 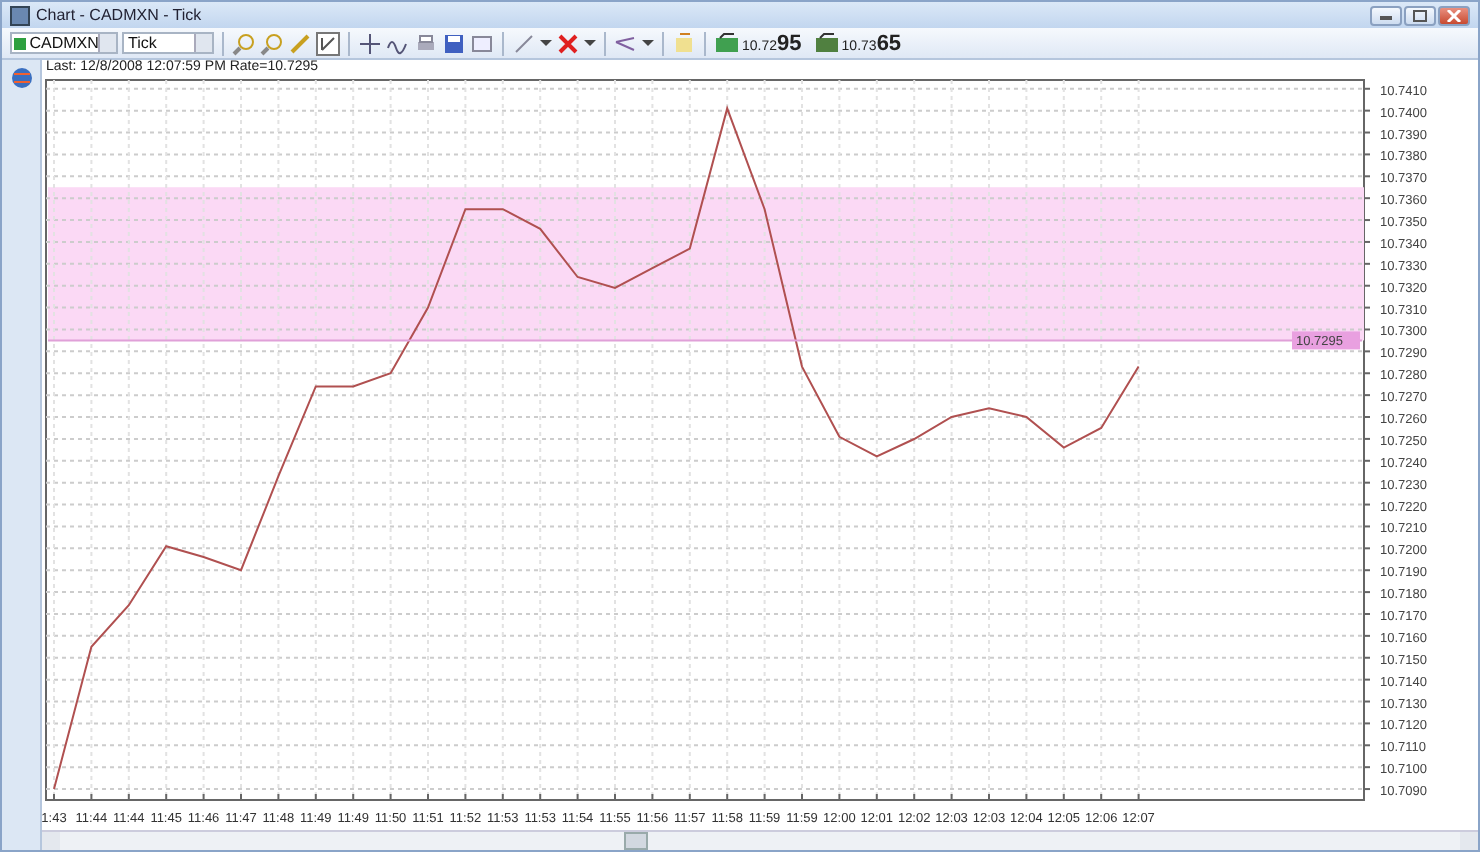 What do you see at coordinates (272, 43) in the screenshot?
I see `zoom-out-icon` at bounding box center [272, 43].